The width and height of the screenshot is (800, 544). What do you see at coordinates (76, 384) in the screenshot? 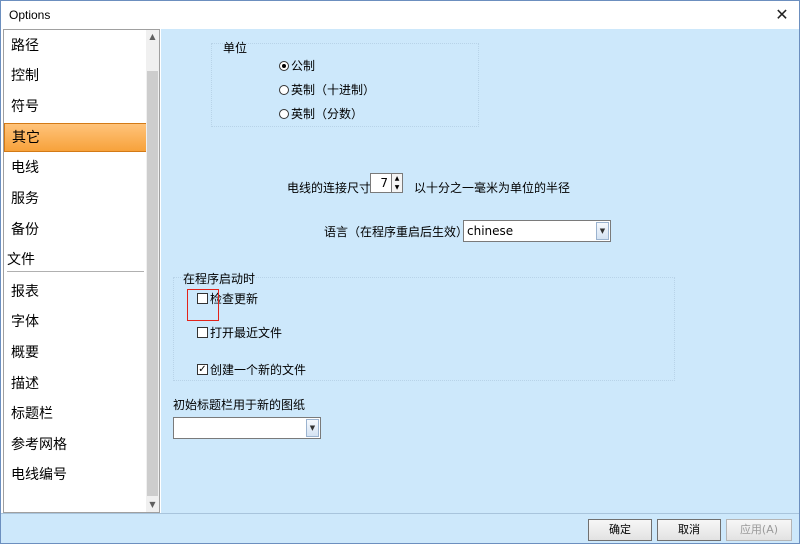
I see `sidebar-item-description: 描述` at bounding box center [76, 384].